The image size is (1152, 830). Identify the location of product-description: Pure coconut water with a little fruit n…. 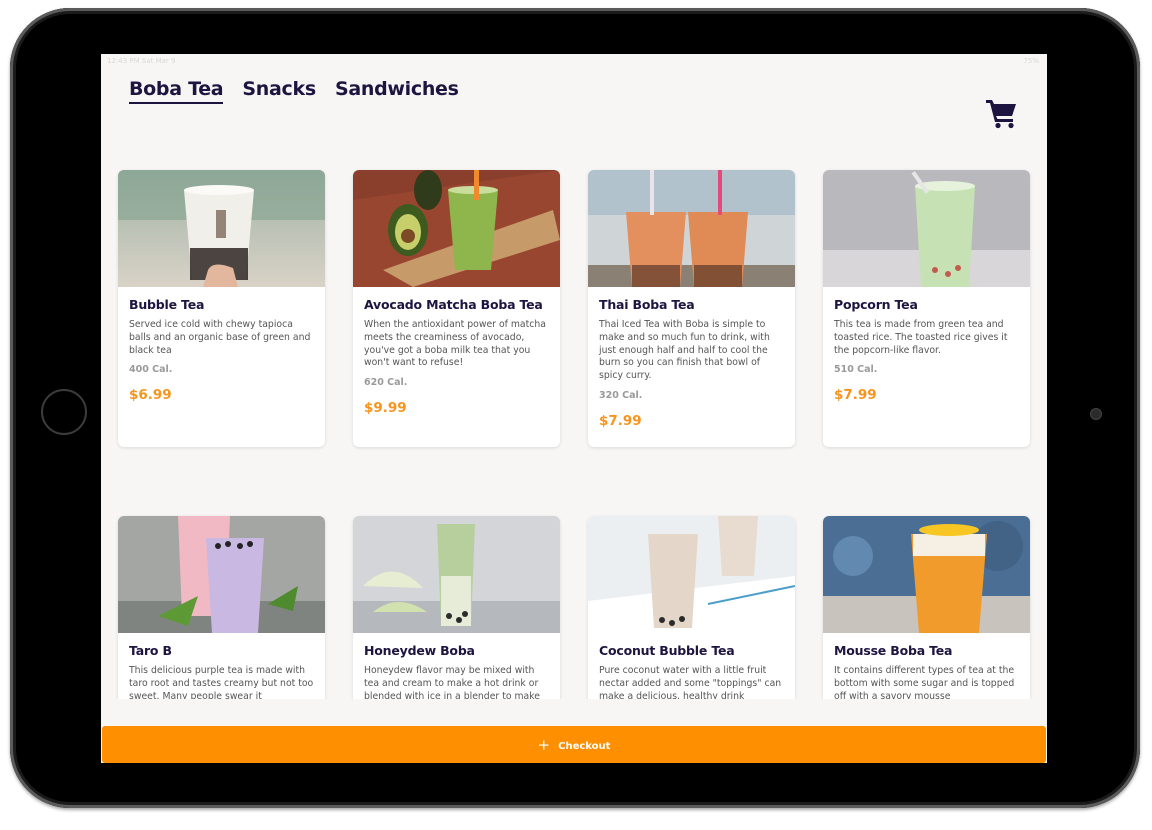
(690, 683).